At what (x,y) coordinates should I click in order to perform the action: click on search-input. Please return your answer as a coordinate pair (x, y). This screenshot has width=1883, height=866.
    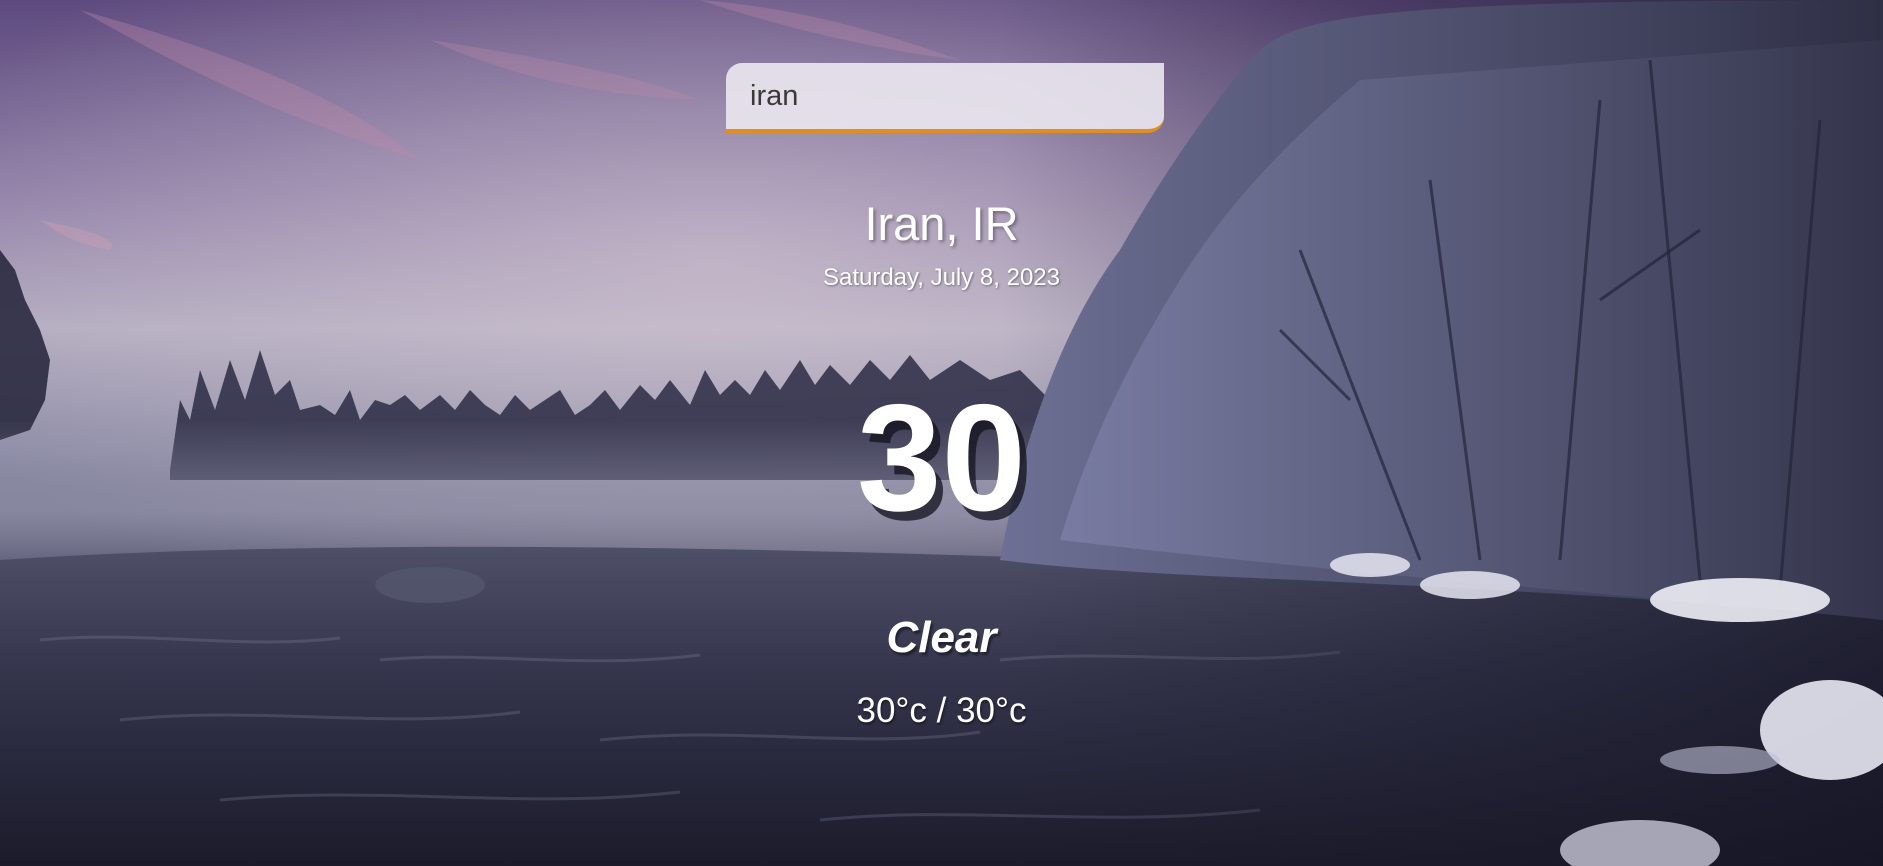
    Looking at the image, I should click on (945, 98).